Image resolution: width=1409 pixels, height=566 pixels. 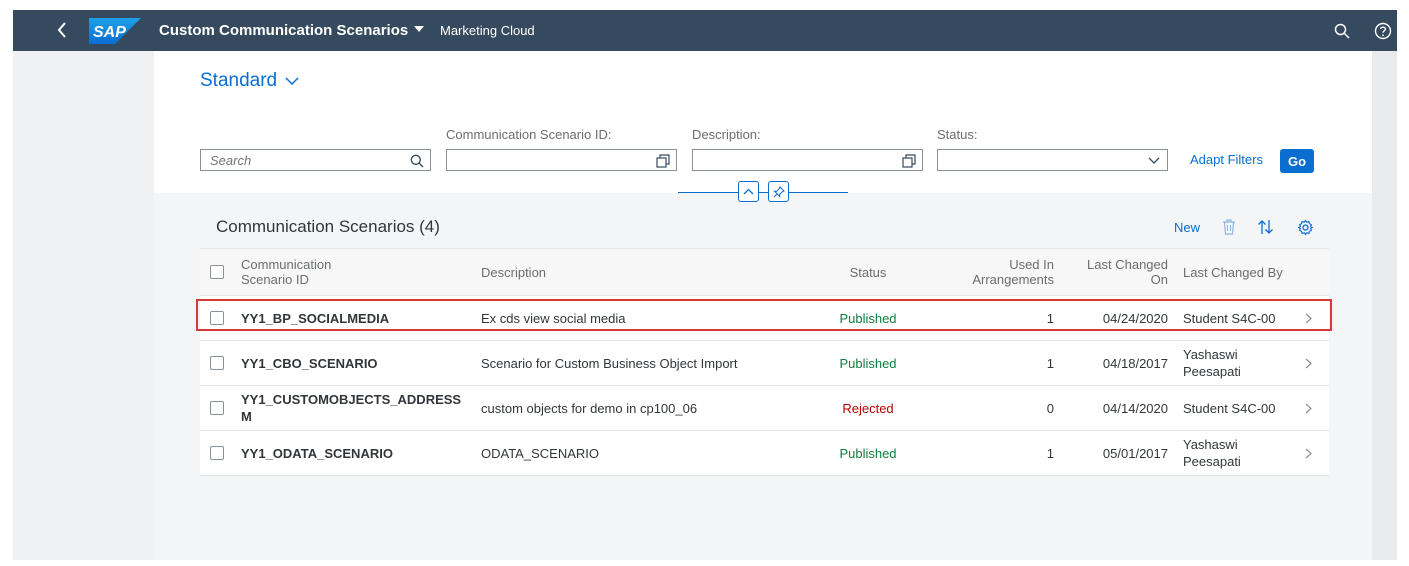 What do you see at coordinates (561, 160) in the screenshot?
I see `scenario-id-field` at bounding box center [561, 160].